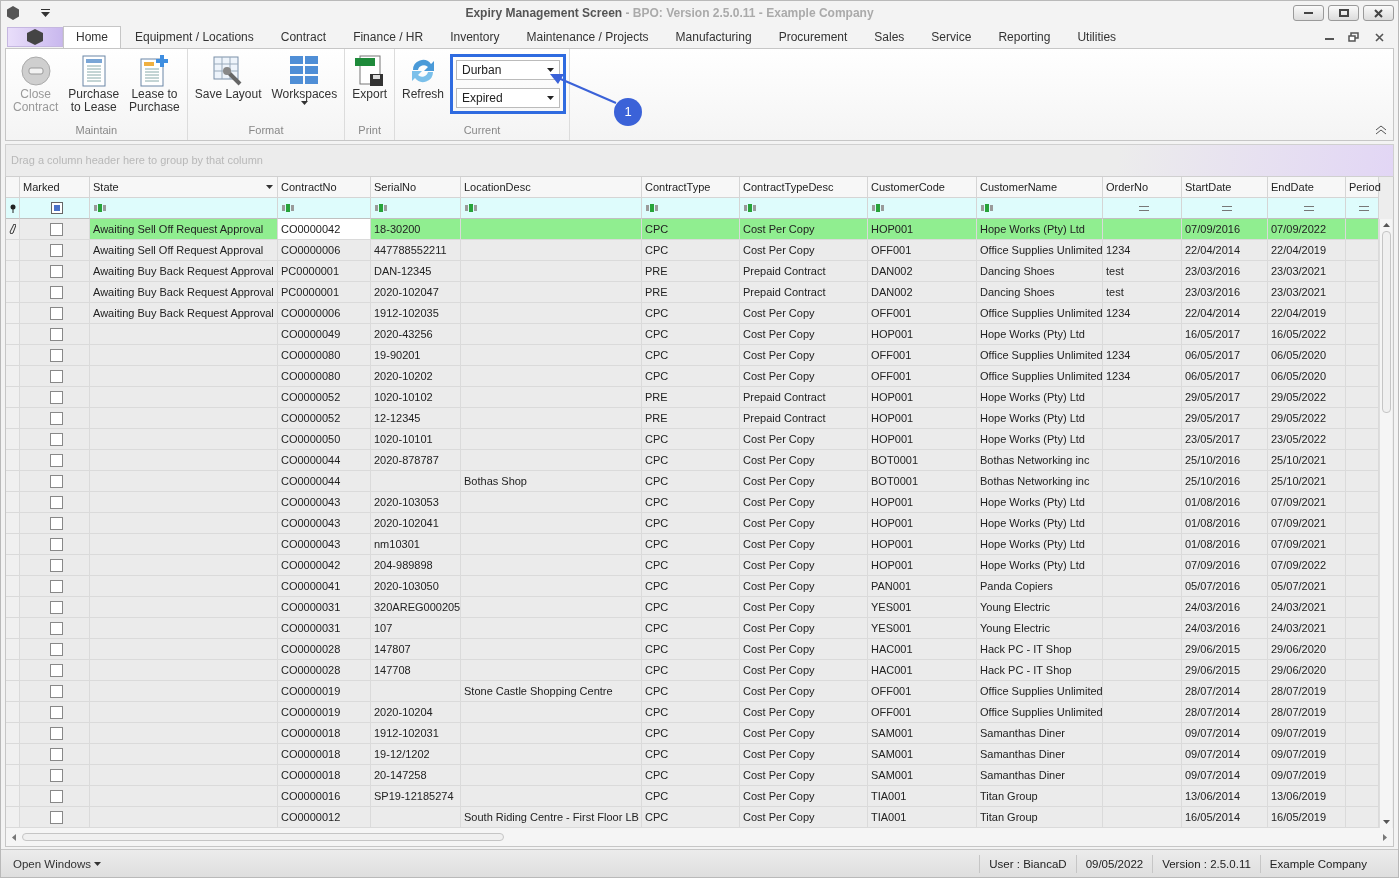 The width and height of the screenshot is (1399, 878). Describe the element at coordinates (1308, 13) in the screenshot. I see `minimize-button` at that location.